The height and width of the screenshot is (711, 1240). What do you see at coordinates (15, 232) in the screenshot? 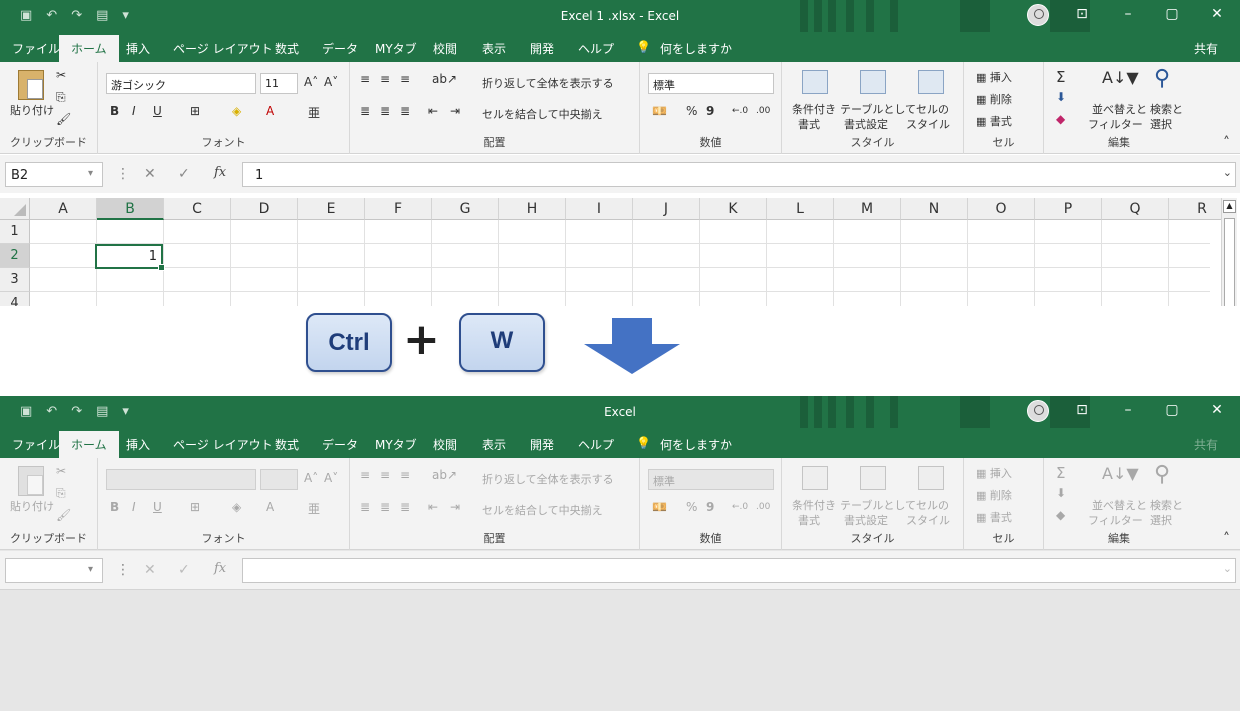
I see `row-header-1: 1` at bounding box center [15, 232].